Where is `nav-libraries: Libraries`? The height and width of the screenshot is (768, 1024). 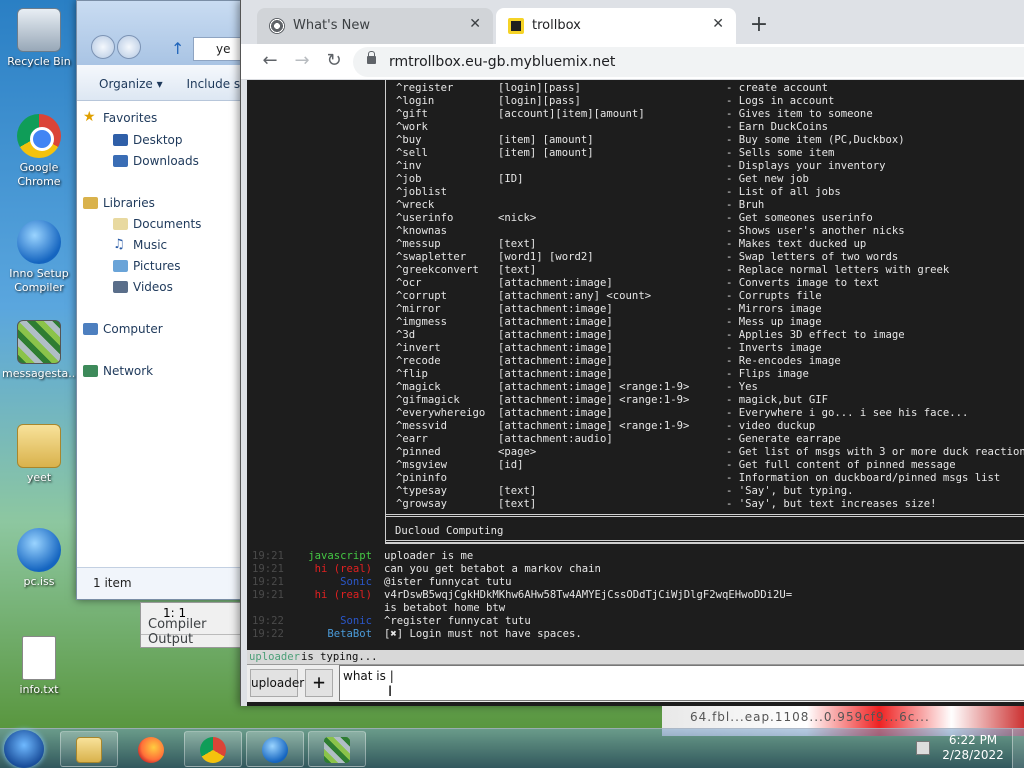 nav-libraries: Libraries is located at coordinates (119, 203).